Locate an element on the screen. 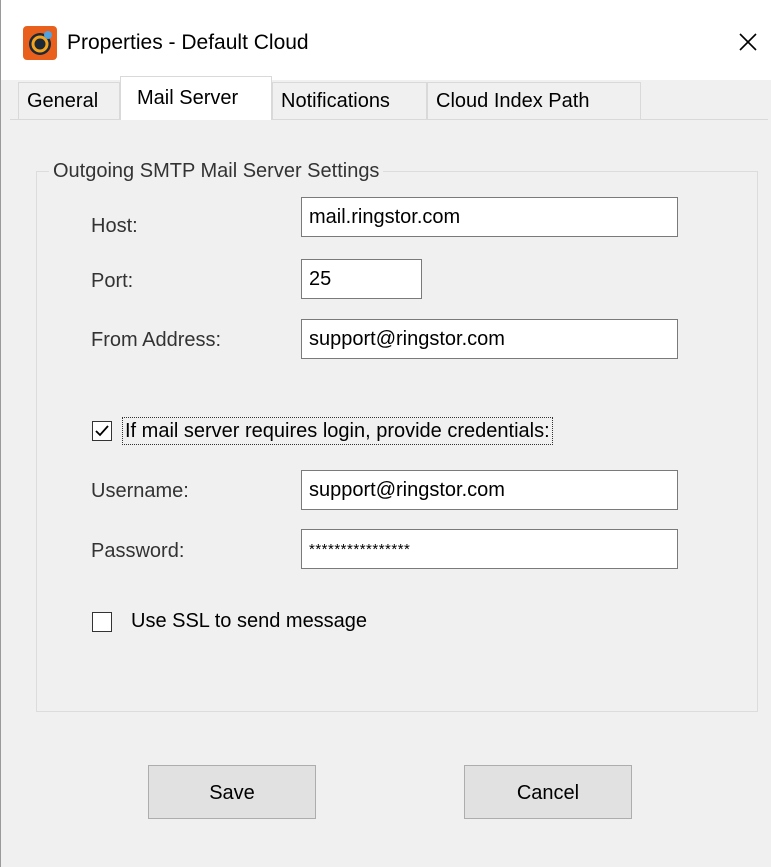 This screenshot has height=867, width=771. window-title: Properties - Default Cloud is located at coordinates (188, 42).